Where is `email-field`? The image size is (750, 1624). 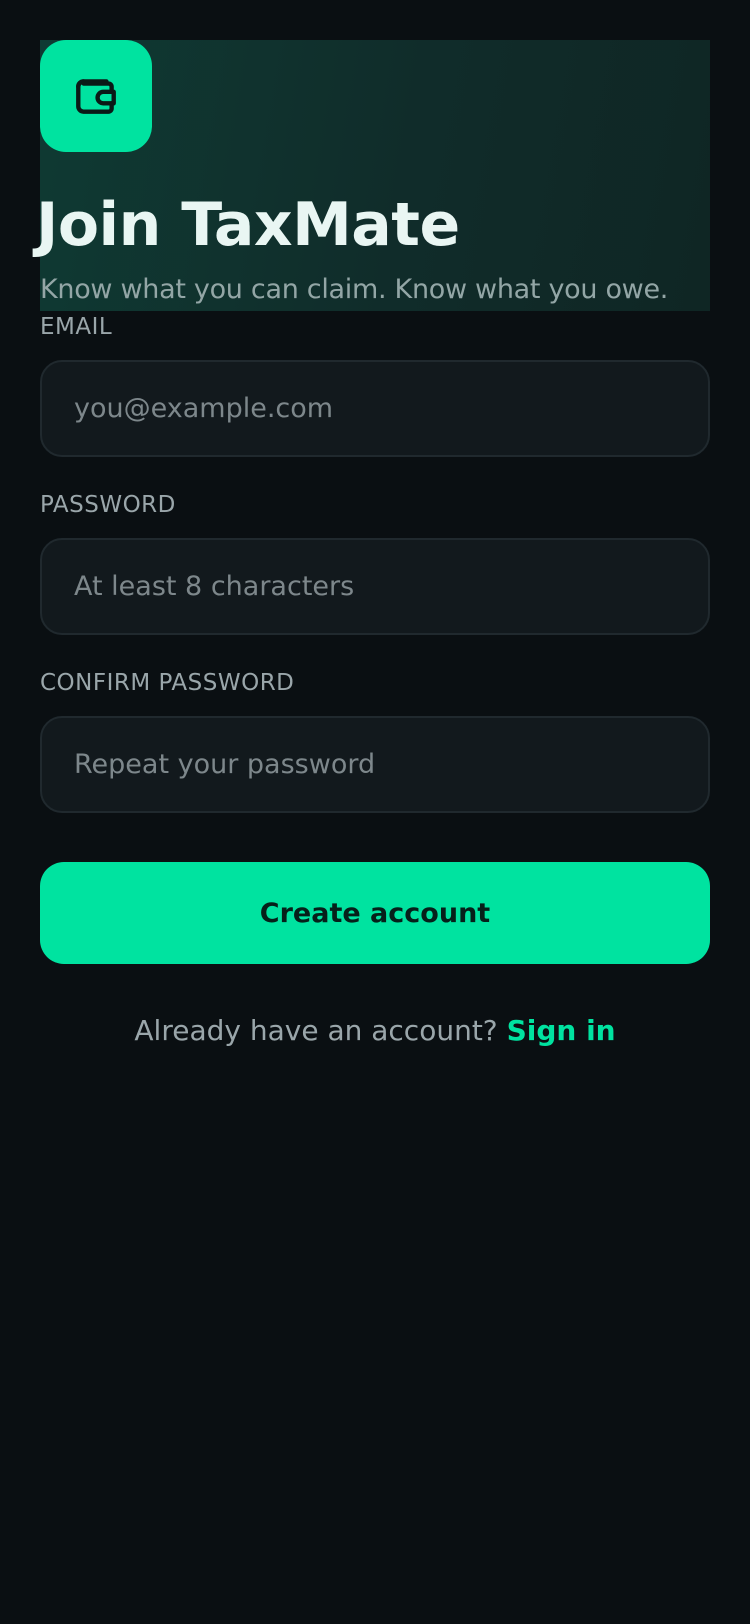
email-field is located at coordinates (375, 408).